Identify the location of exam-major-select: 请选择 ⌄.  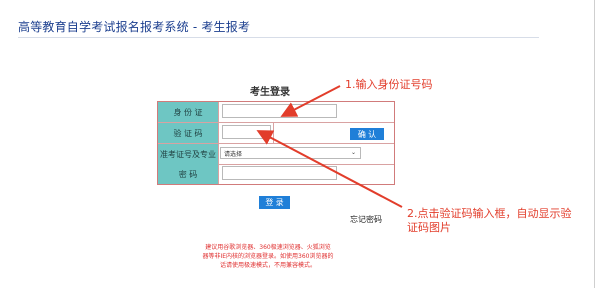
(290, 153).